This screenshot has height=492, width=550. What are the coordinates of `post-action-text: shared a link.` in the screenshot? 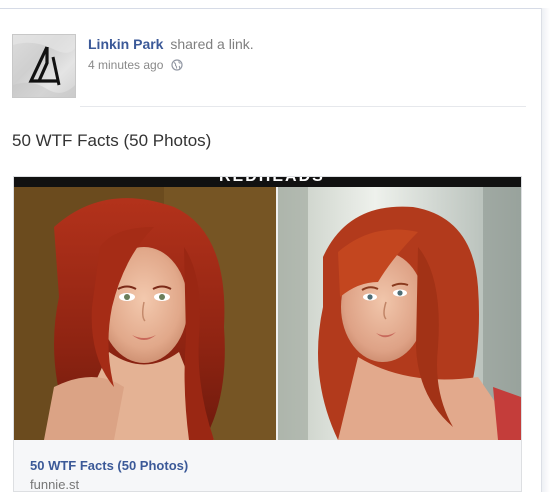 It's located at (212, 44).